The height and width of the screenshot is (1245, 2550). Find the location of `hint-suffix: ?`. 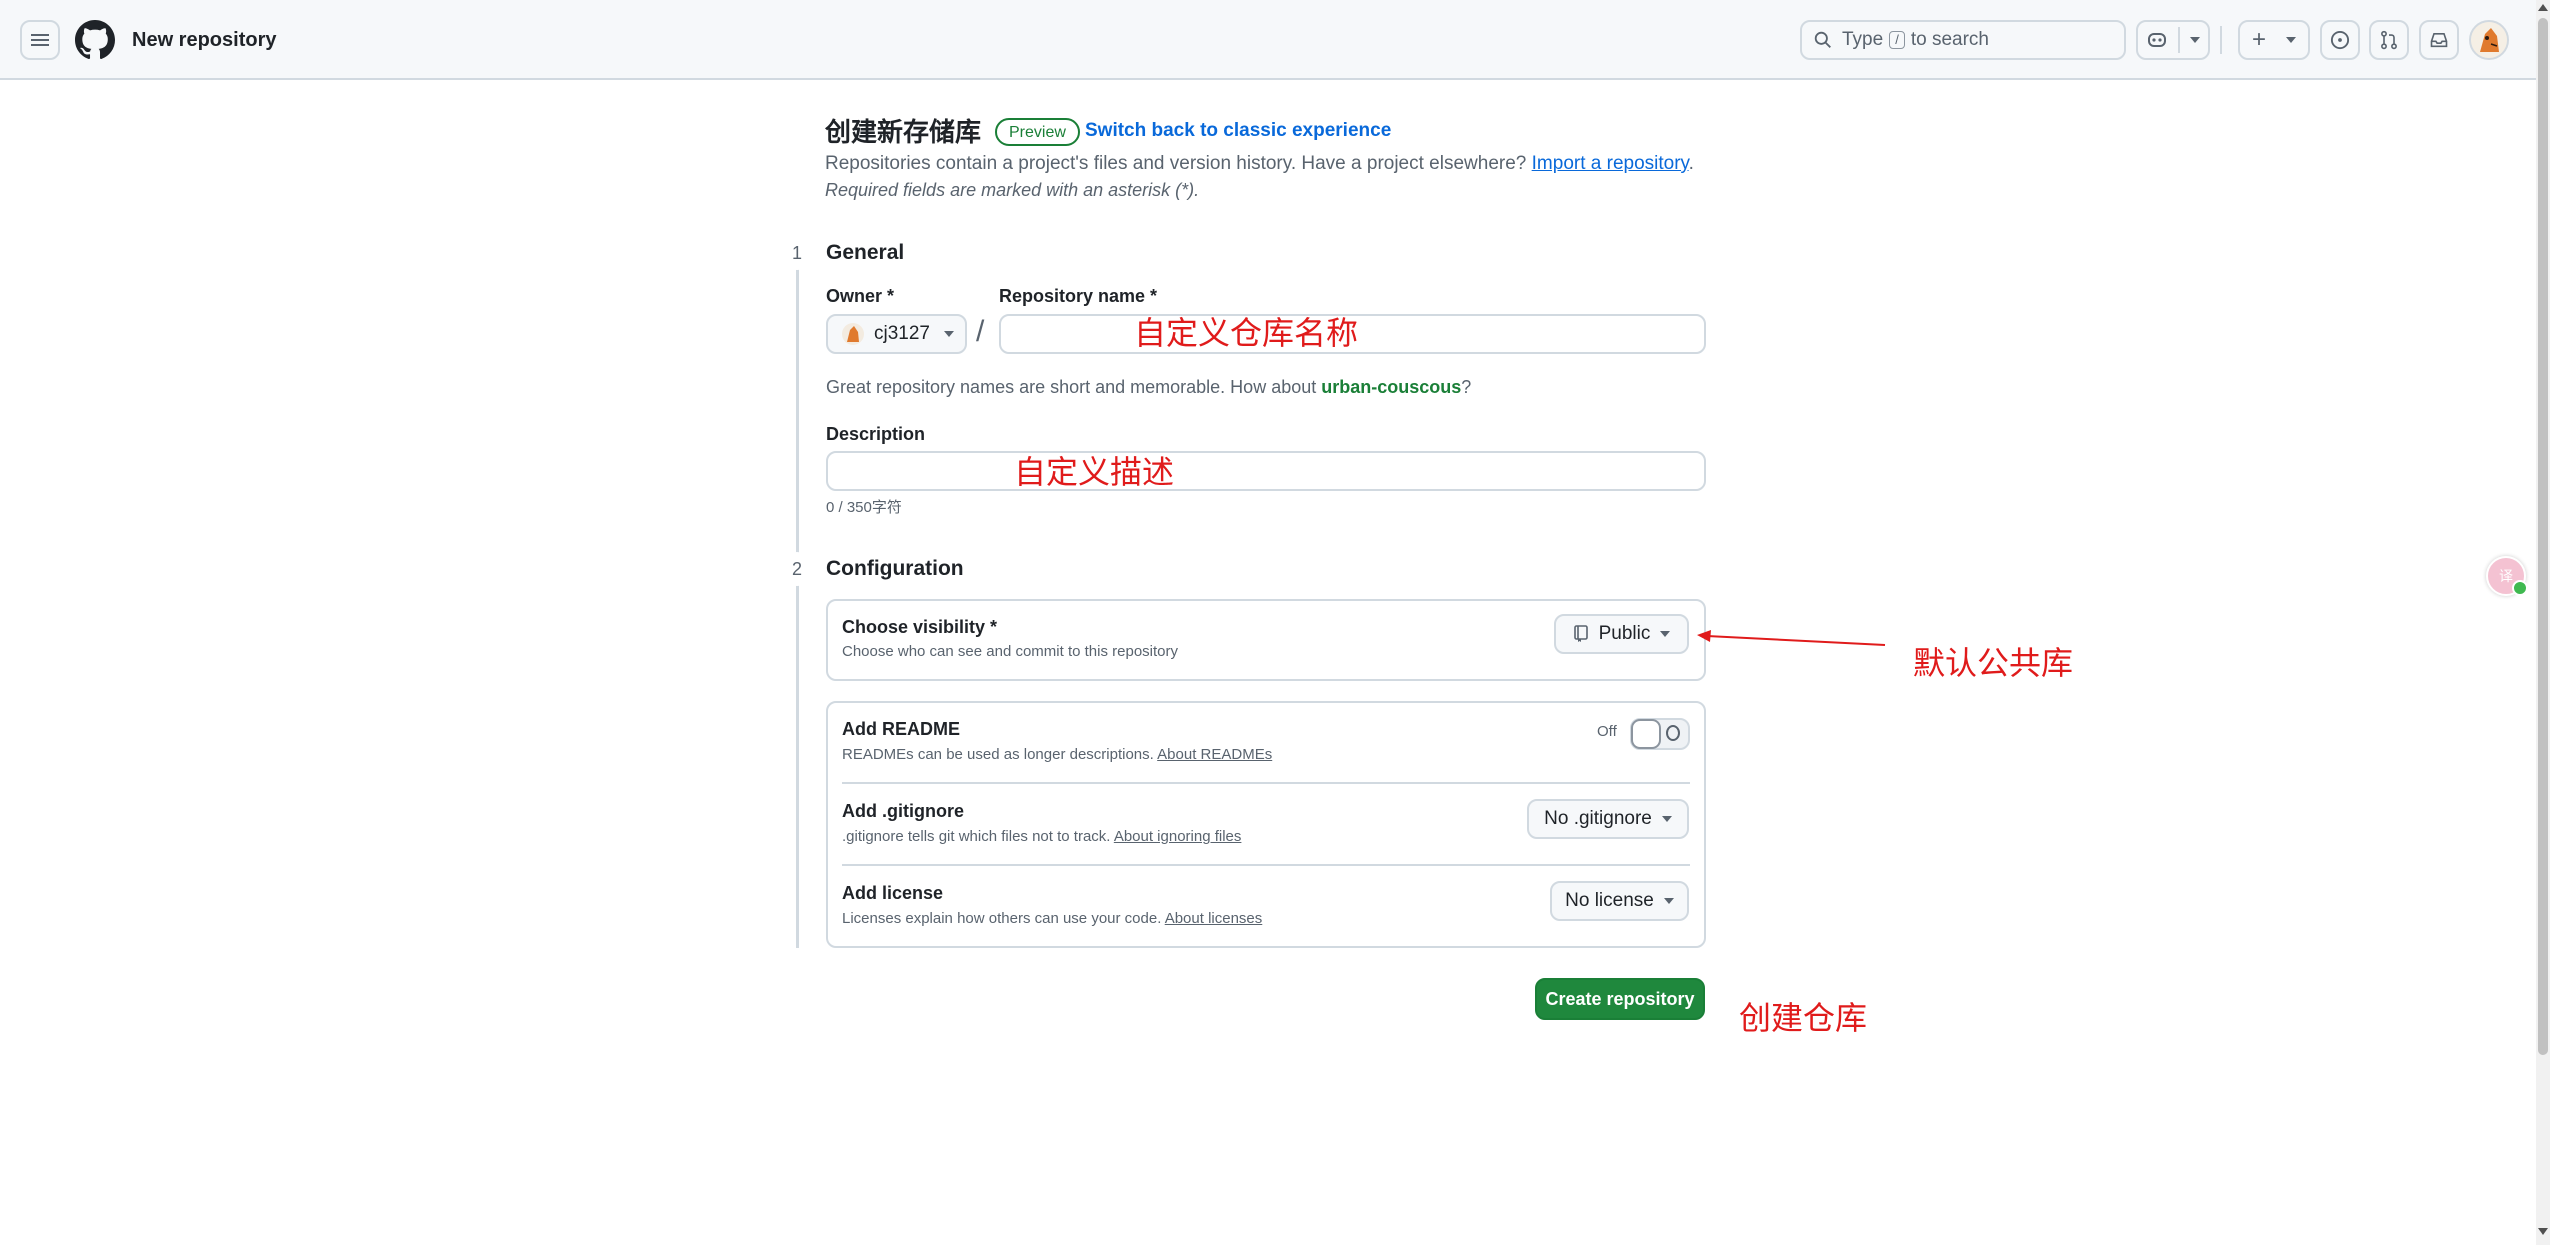

hint-suffix: ? is located at coordinates (1466, 387).